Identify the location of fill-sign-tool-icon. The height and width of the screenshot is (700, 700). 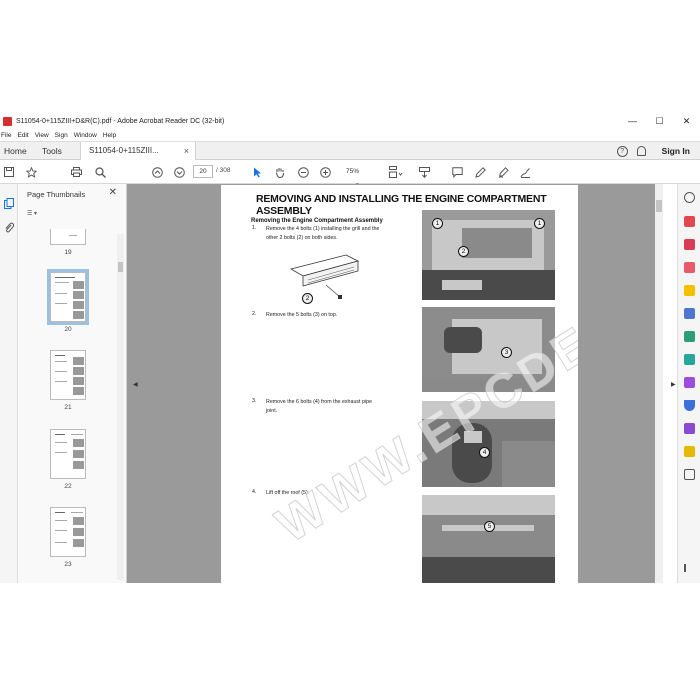
(689, 428).